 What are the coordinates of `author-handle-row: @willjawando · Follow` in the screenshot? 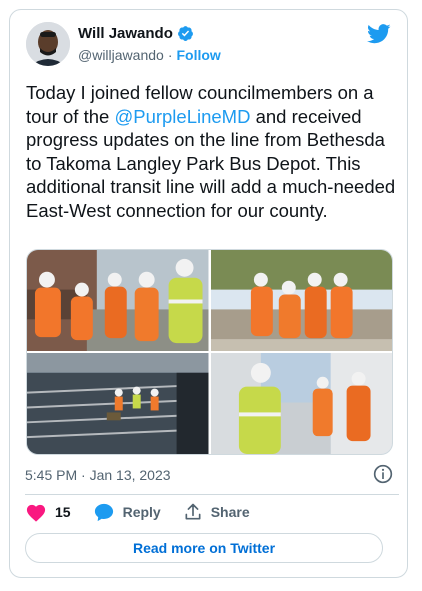 It's located at (149, 55).